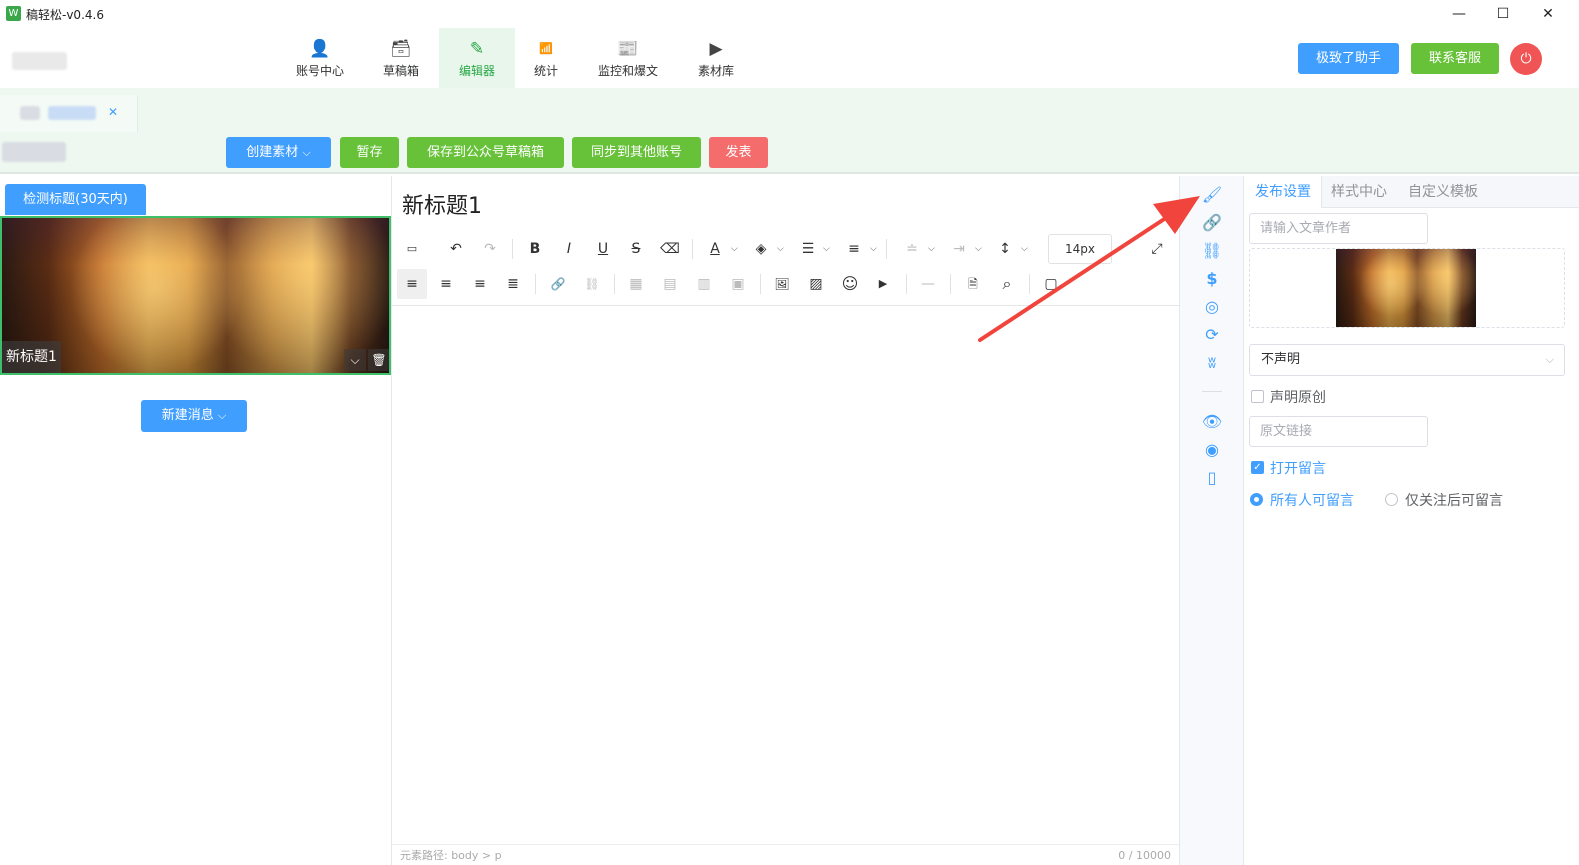  I want to click on align-justify-icon: ≣, so click(513, 284).